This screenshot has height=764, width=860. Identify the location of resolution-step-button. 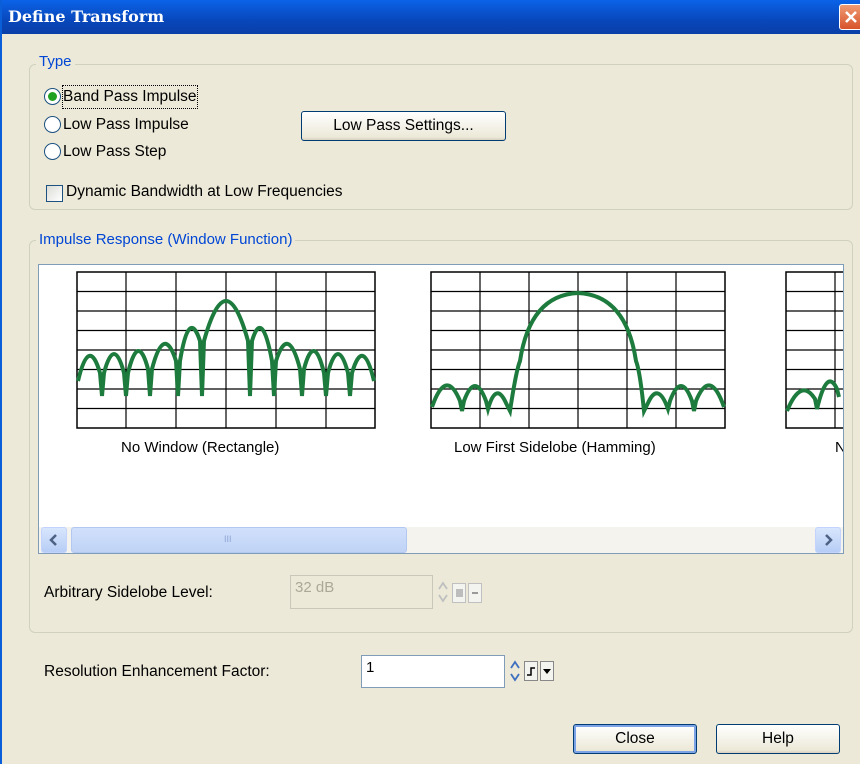
(531, 671).